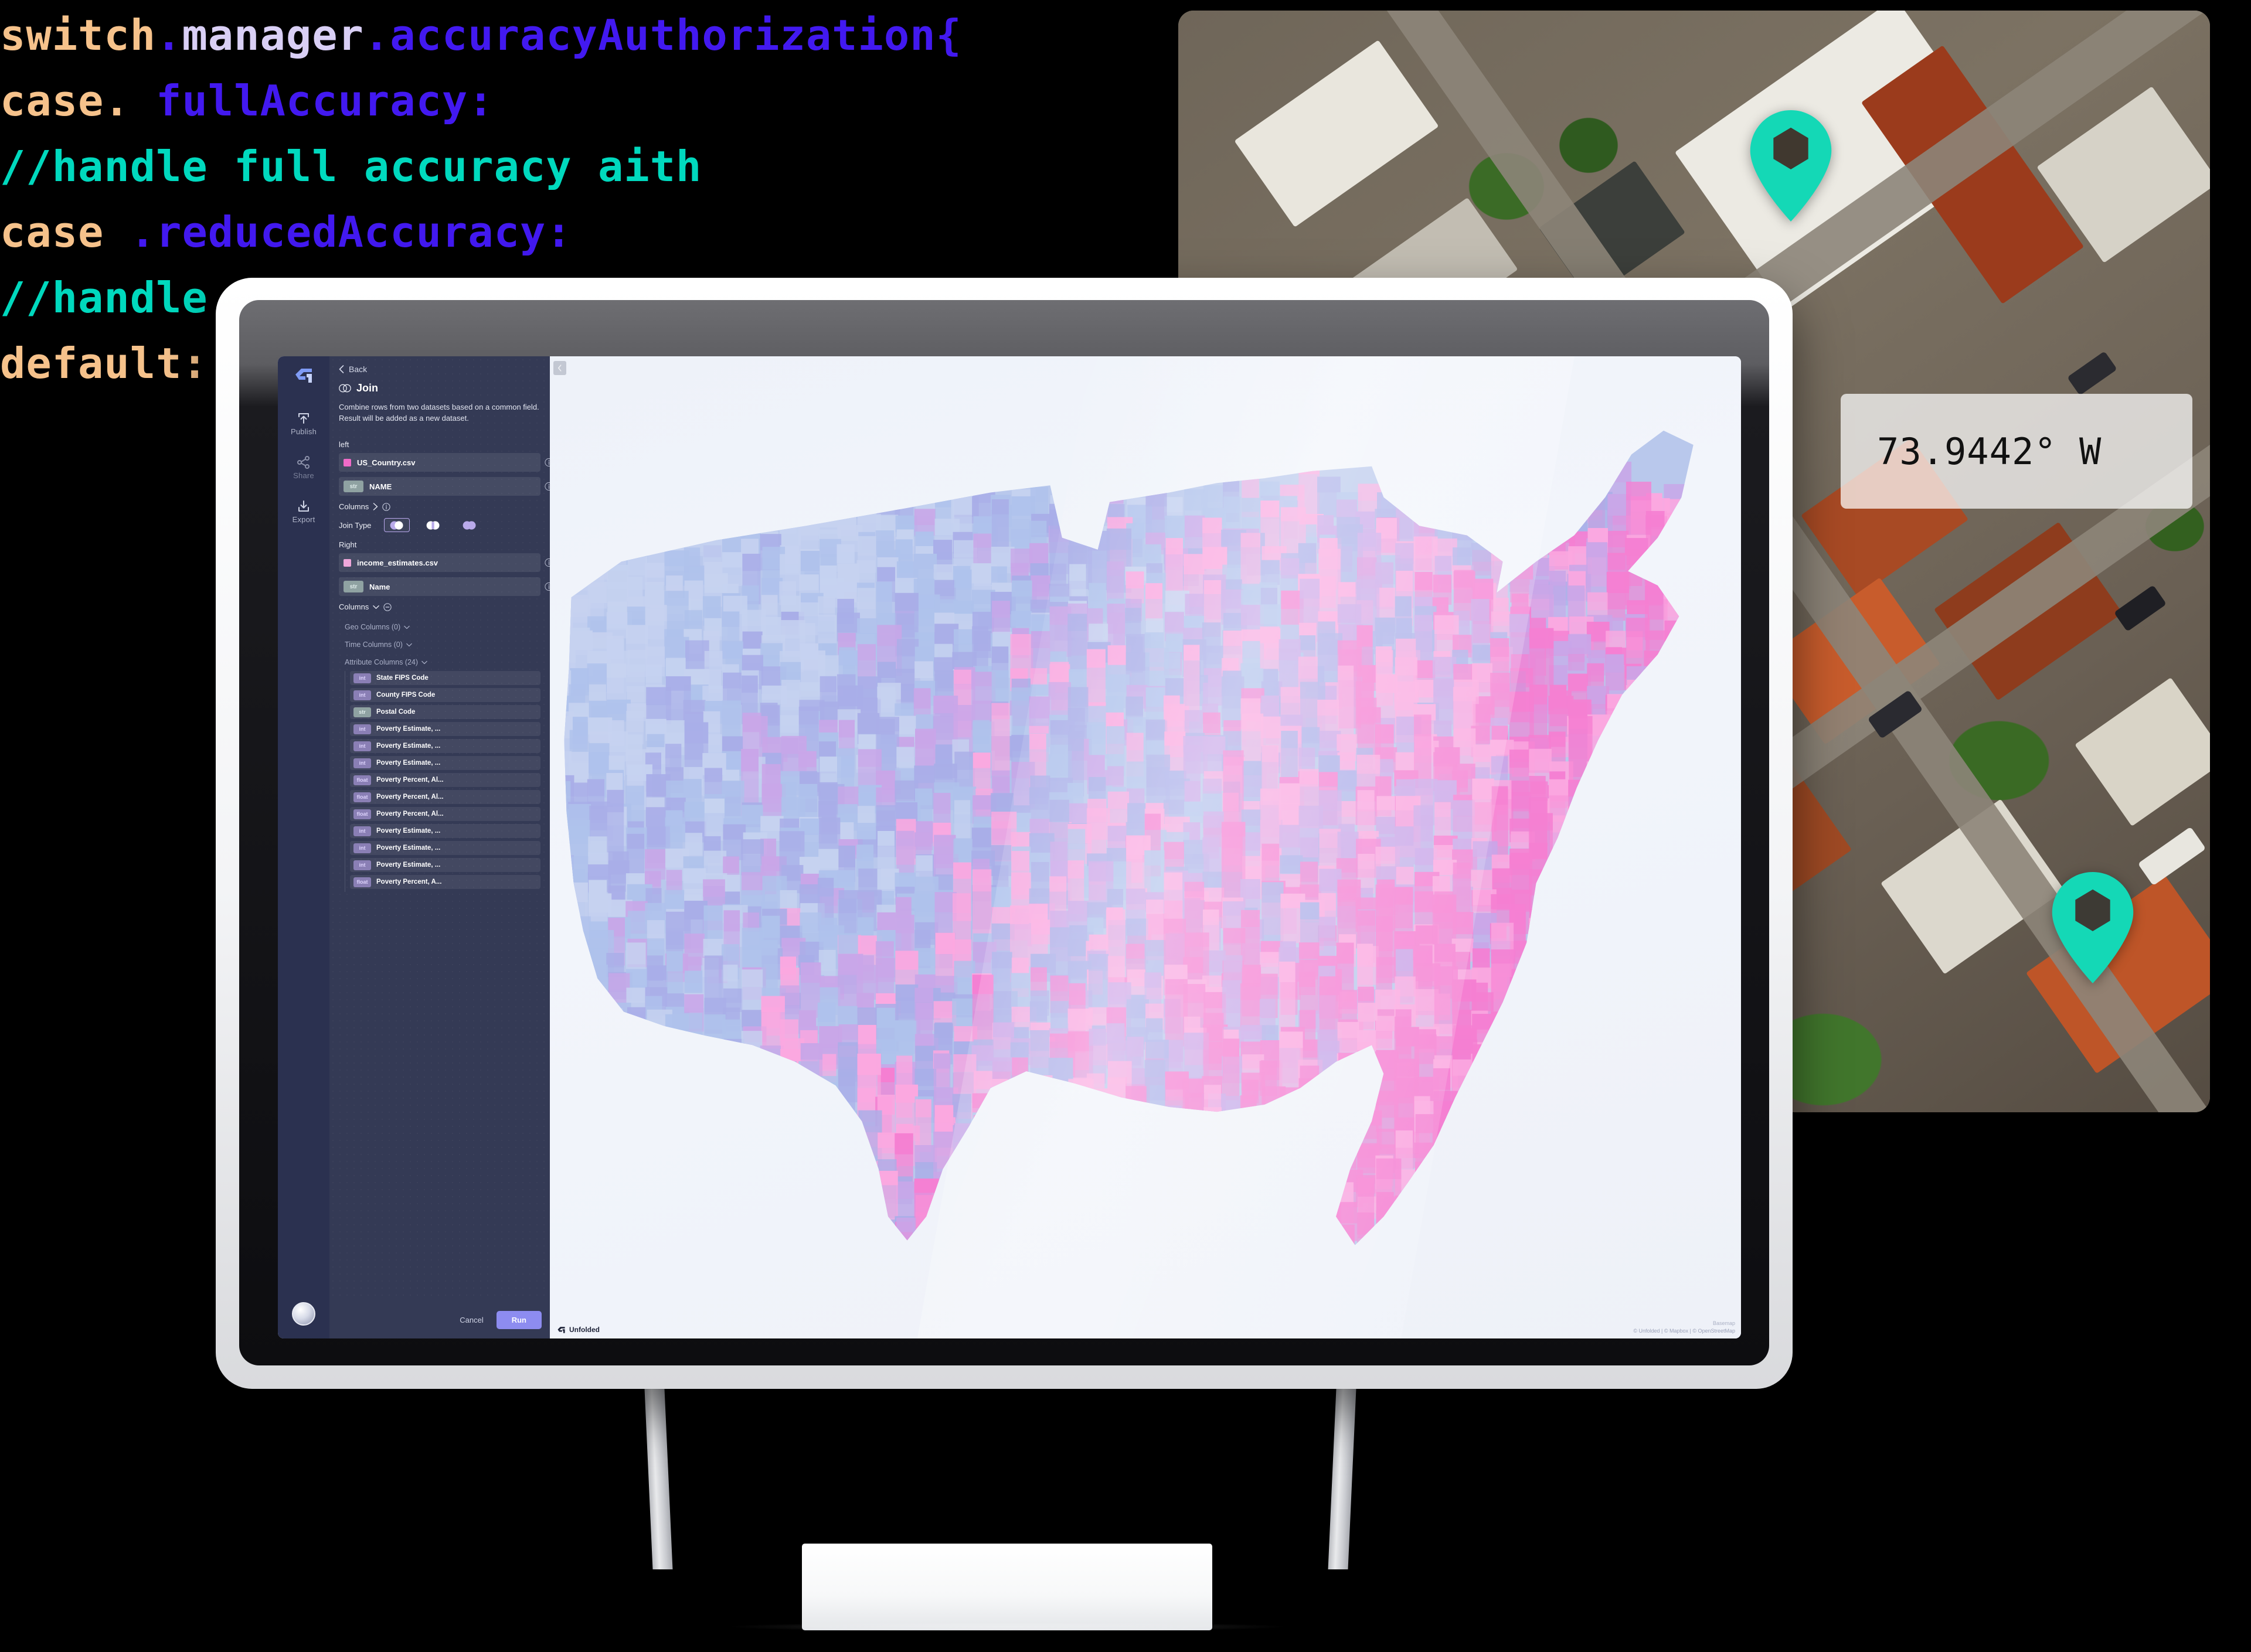  What do you see at coordinates (348, 544) in the screenshot?
I see `right-section-label: Right` at bounding box center [348, 544].